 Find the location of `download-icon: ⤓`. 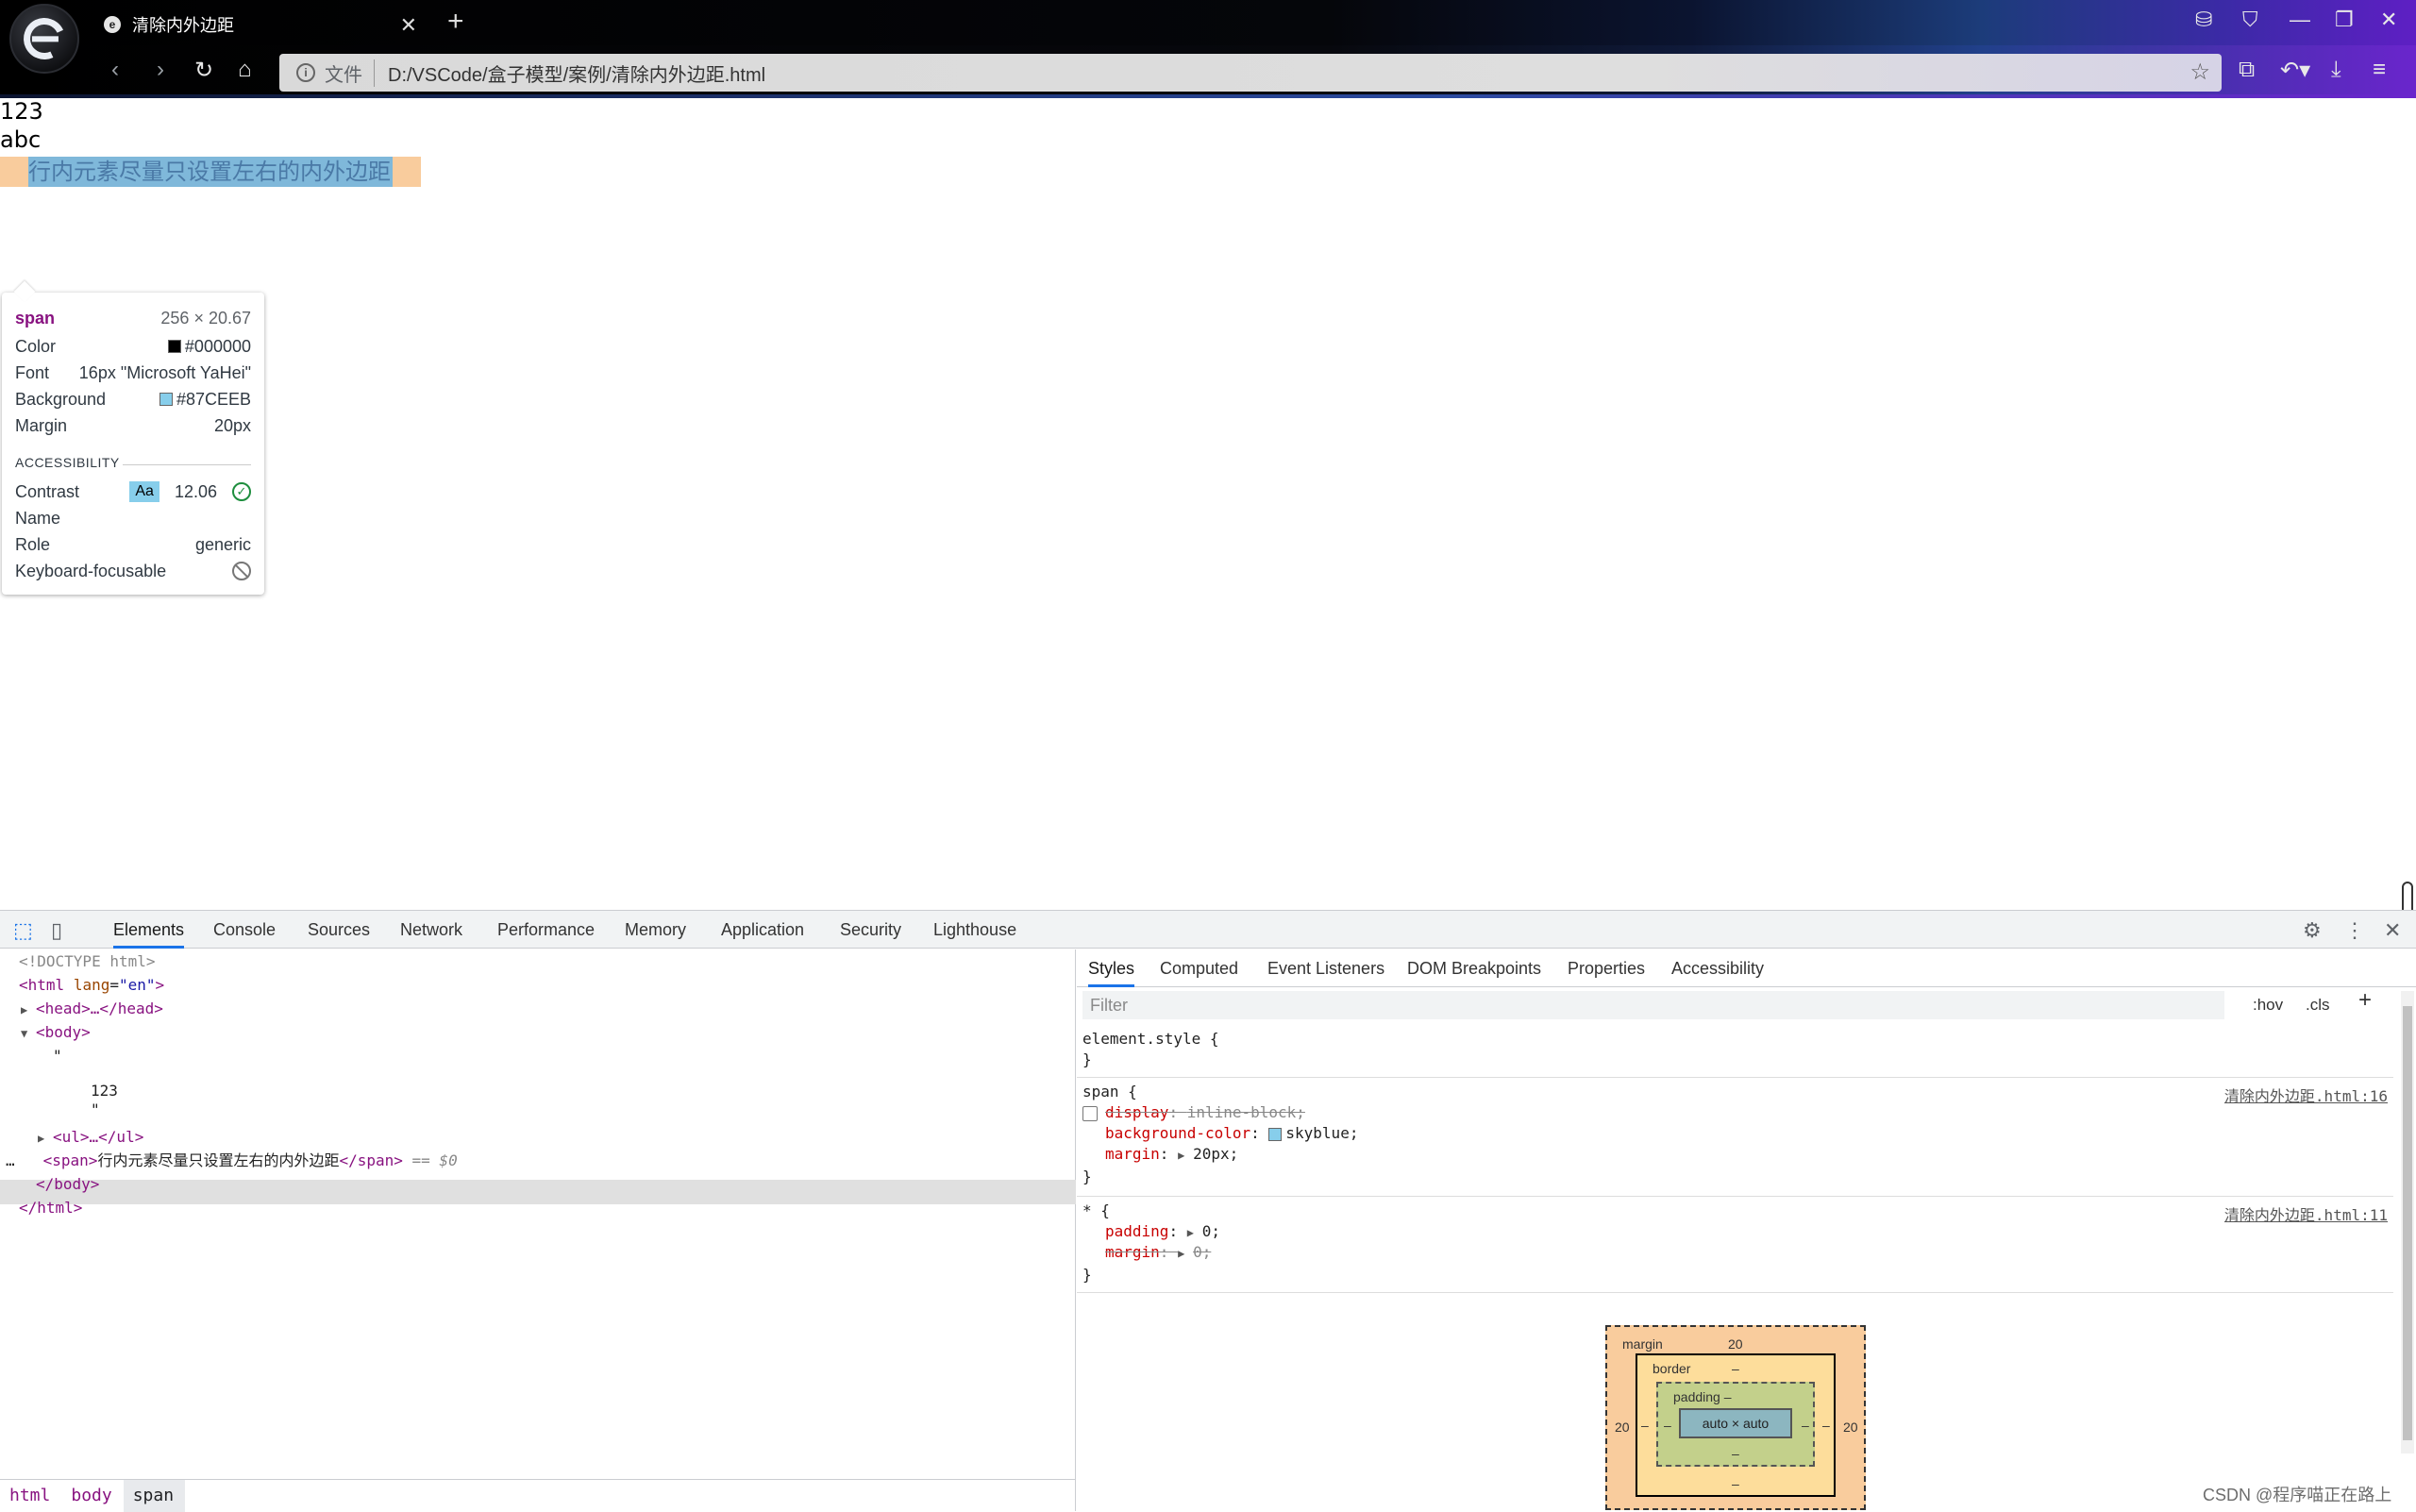

download-icon: ⤓ is located at coordinates (2336, 70).